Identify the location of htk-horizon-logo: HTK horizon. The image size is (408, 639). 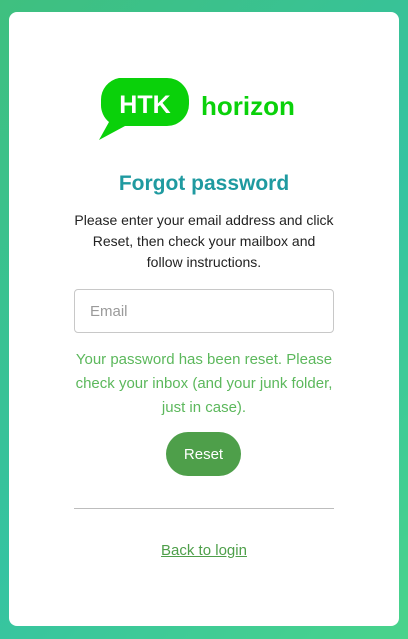
(207, 110).